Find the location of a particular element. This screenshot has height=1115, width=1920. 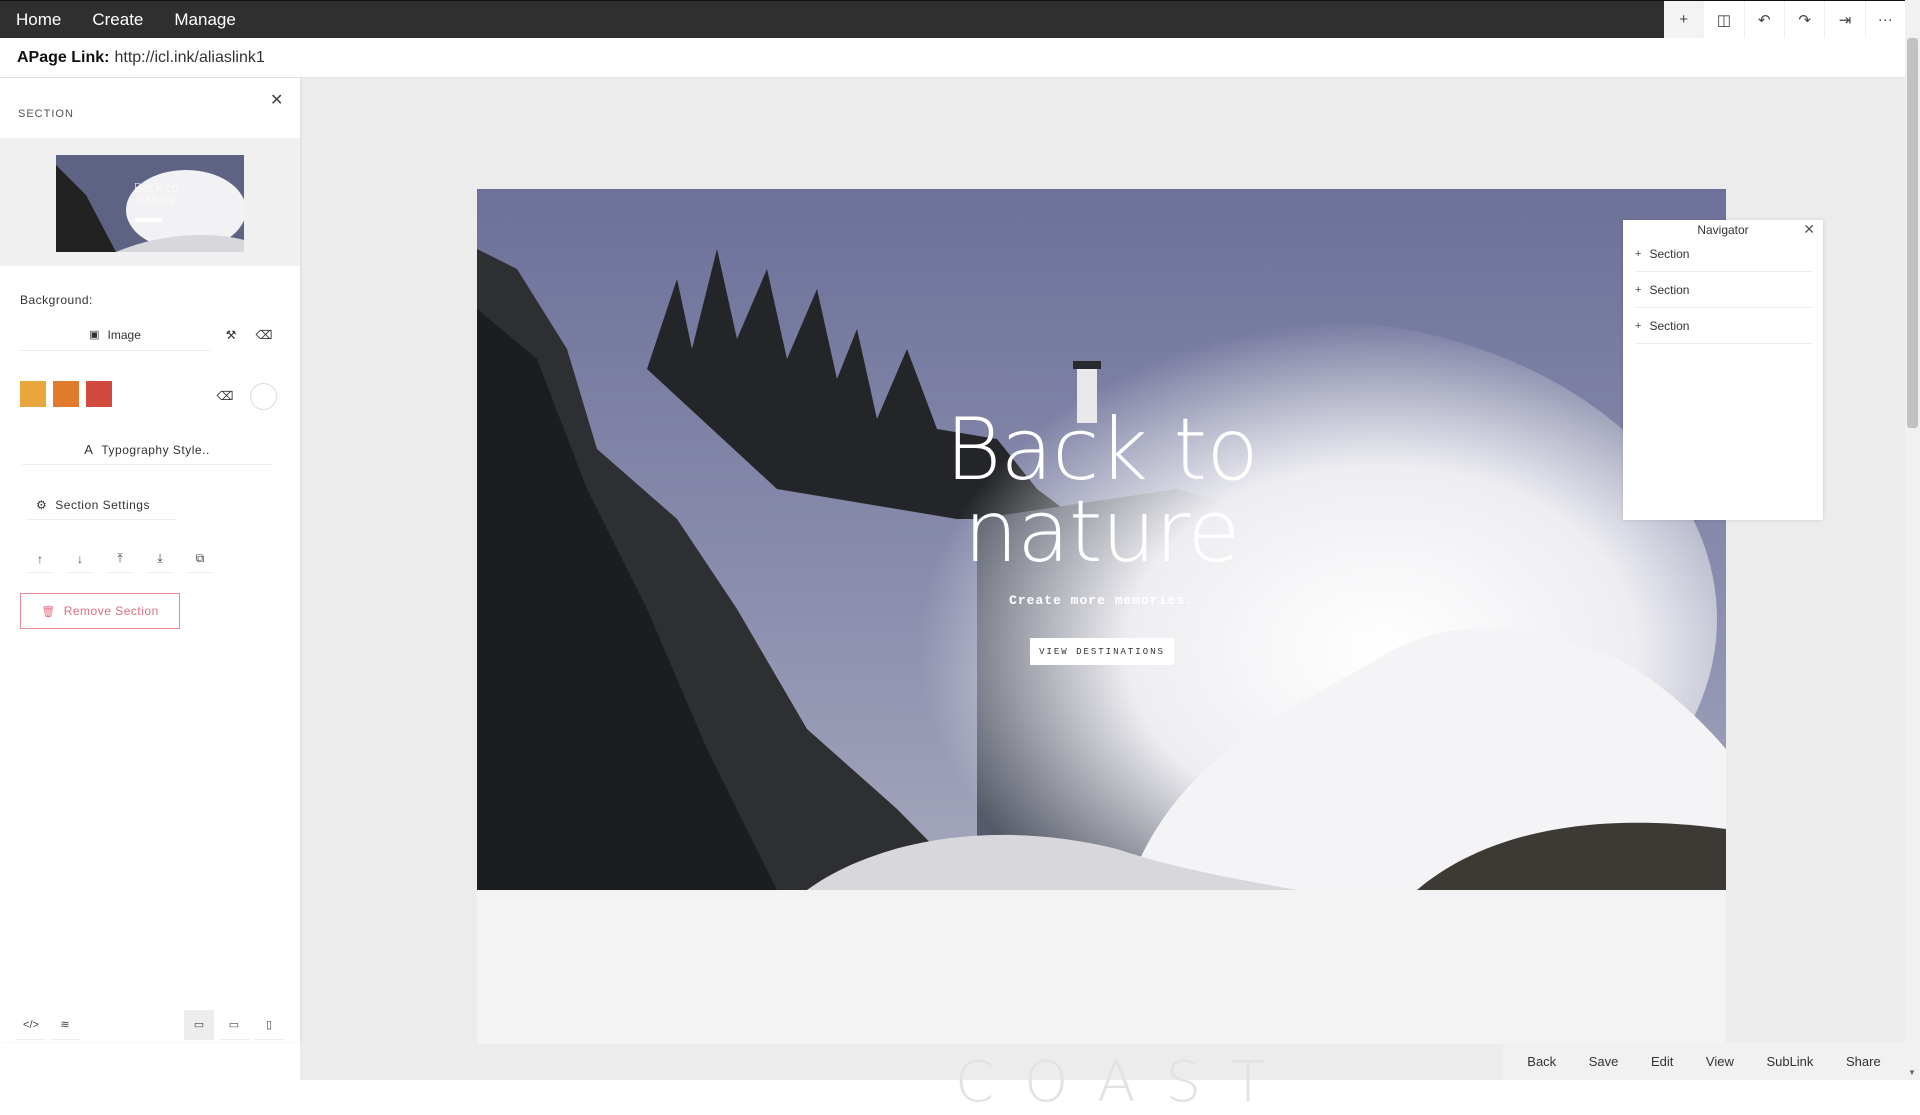

next-section-heading: COAST is located at coordinates (1125, 1082).